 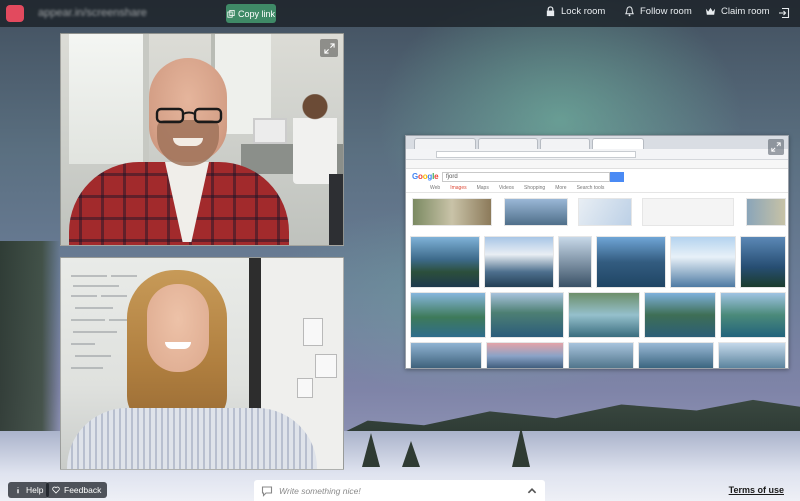 I want to click on follow-room-button: Follow room, so click(x=658, y=11).